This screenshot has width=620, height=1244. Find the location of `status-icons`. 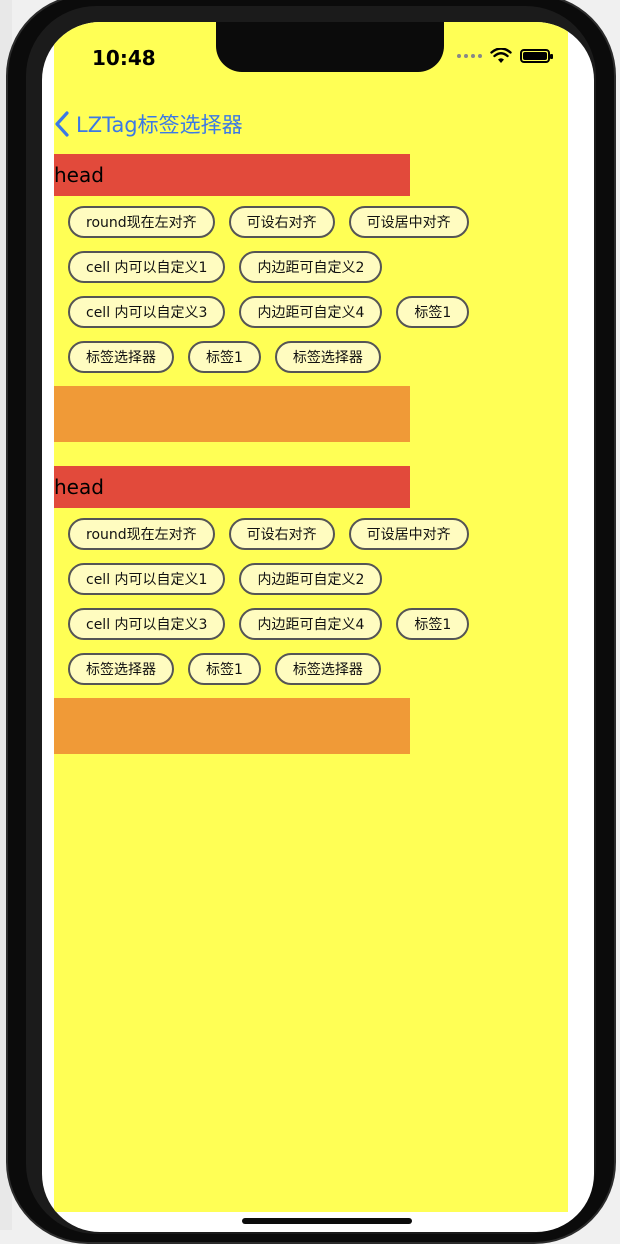

status-icons is located at coordinates (505, 56).